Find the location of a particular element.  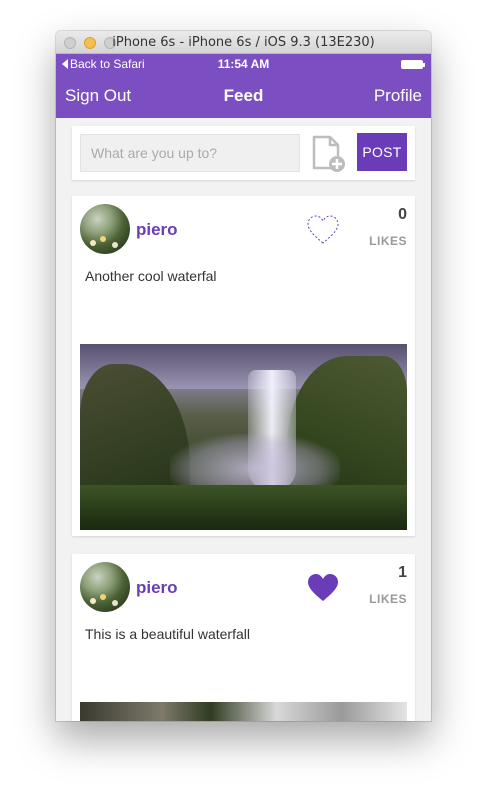

post-text: This is a beautiful waterfall is located at coordinates (167, 634).